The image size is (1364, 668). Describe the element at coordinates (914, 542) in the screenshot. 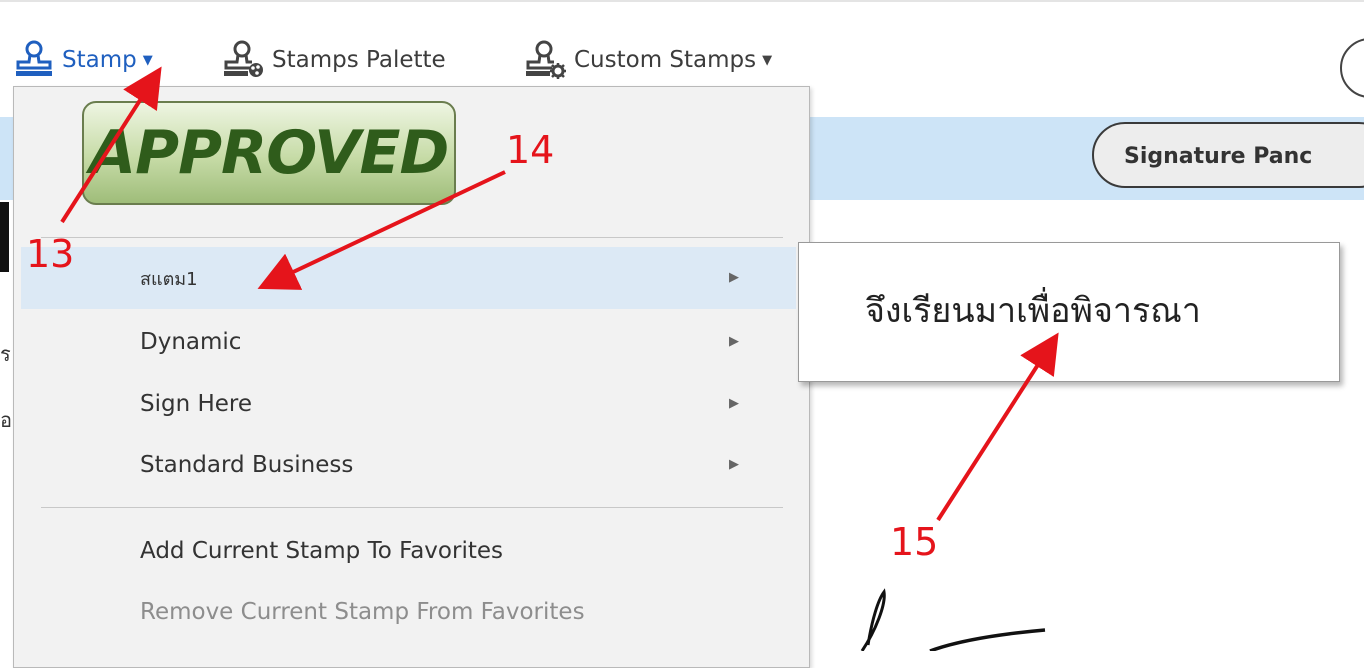

I see `annotation-label-15: 15` at that location.